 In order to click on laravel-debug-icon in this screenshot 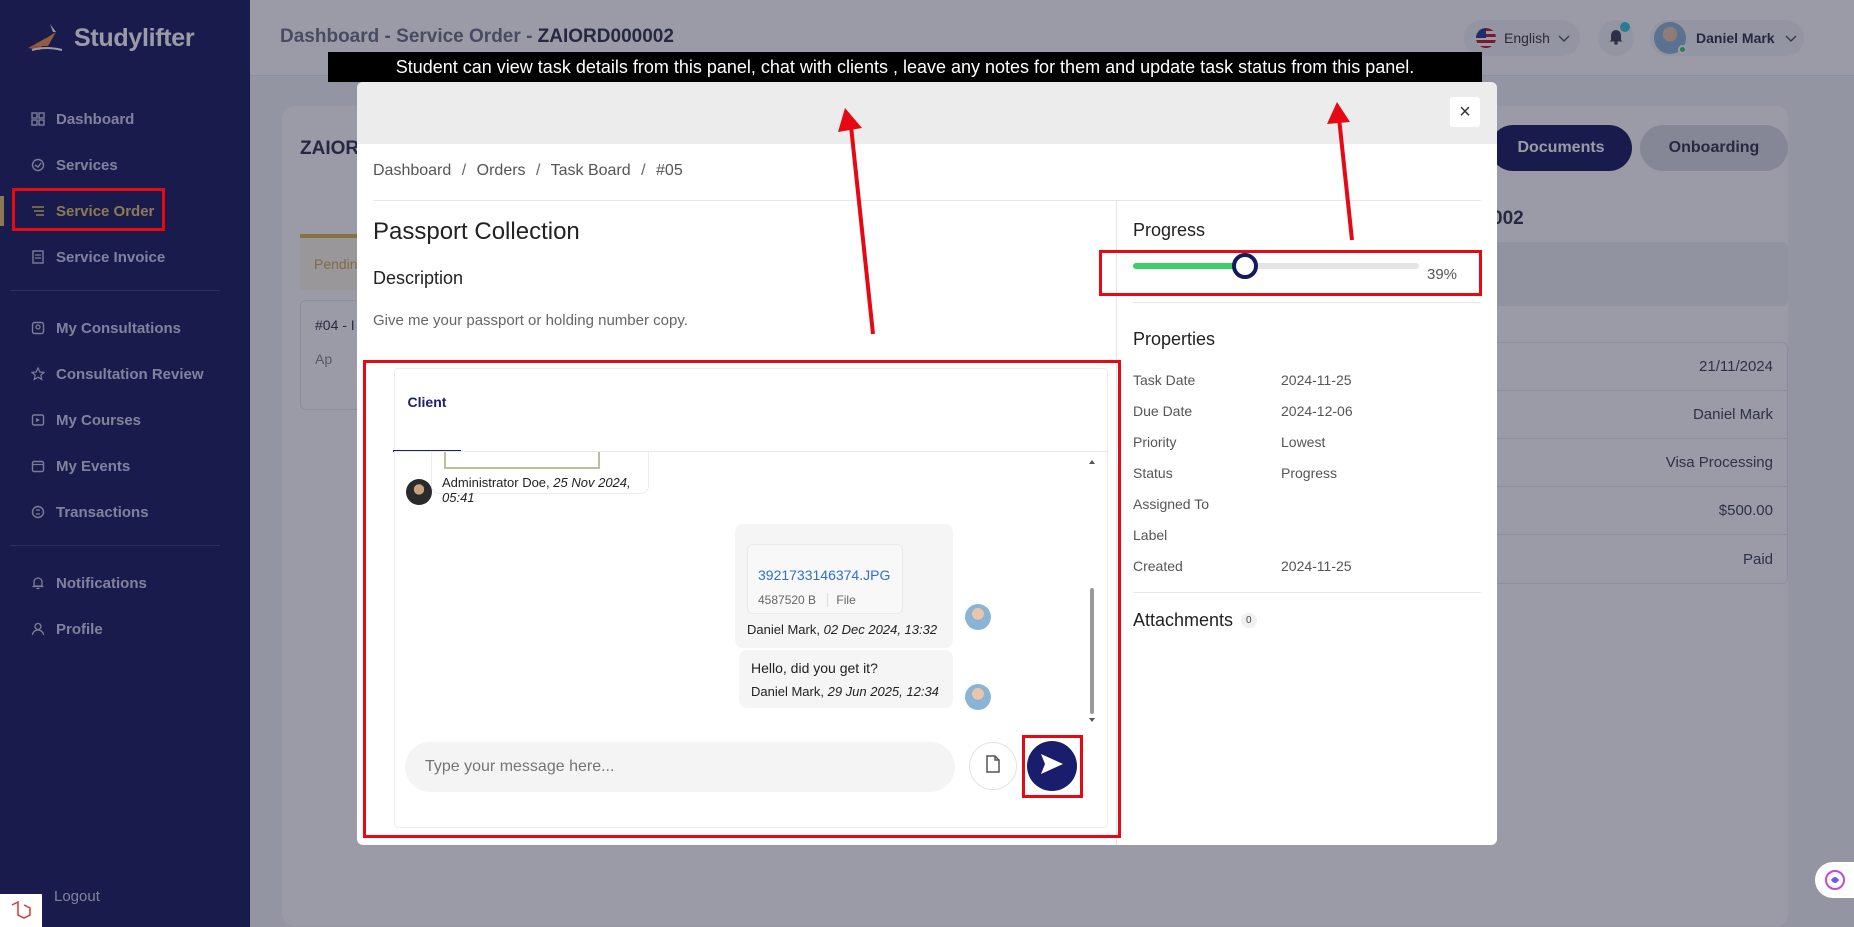, I will do `click(21, 910)`.